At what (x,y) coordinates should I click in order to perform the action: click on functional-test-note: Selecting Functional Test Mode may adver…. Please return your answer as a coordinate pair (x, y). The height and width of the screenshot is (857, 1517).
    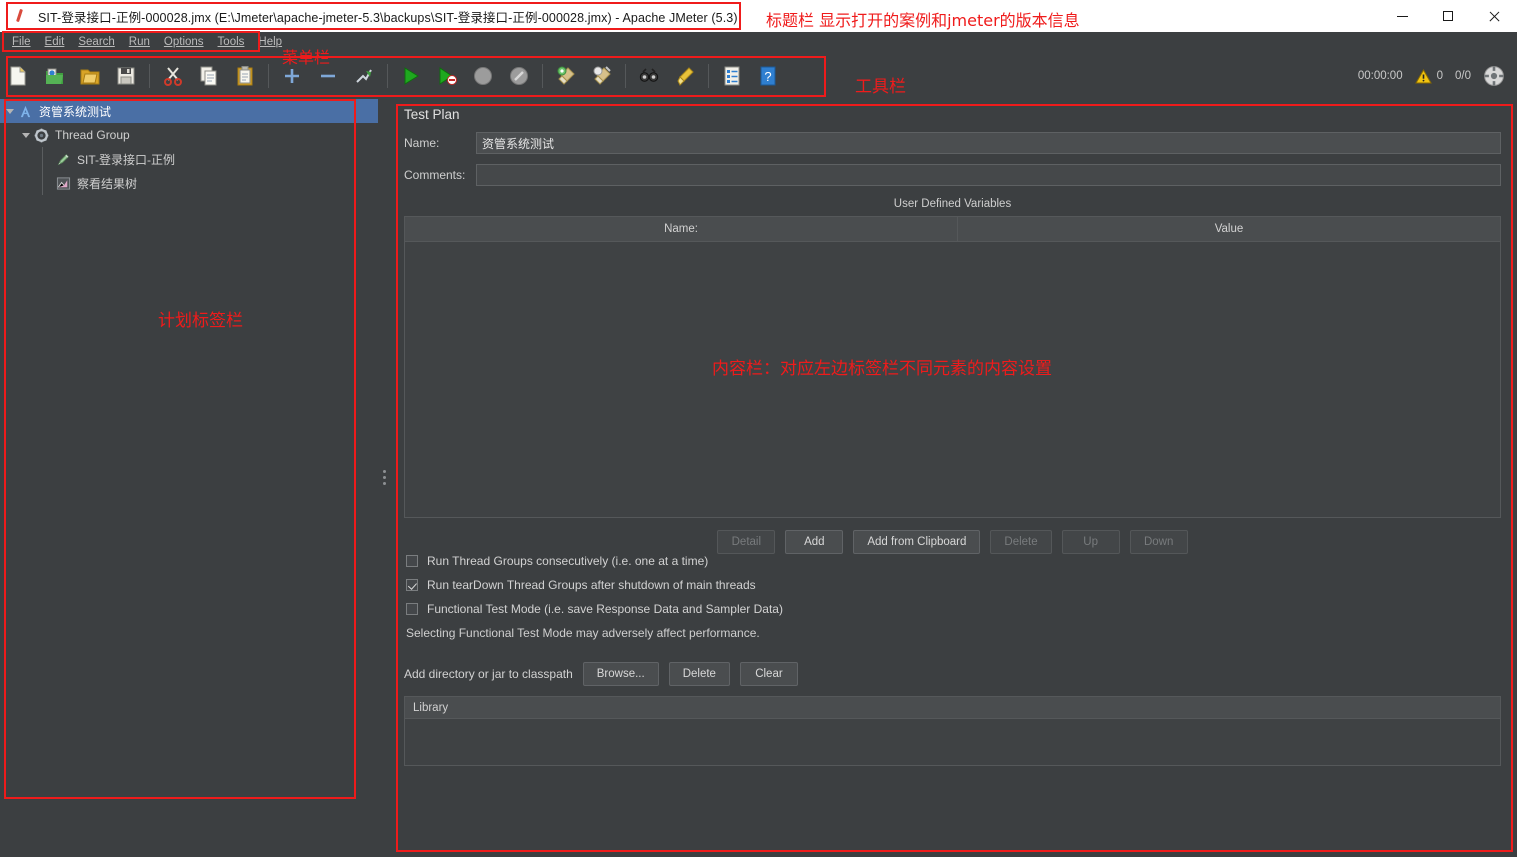
    Looking at the image, I should click on (583, 633).